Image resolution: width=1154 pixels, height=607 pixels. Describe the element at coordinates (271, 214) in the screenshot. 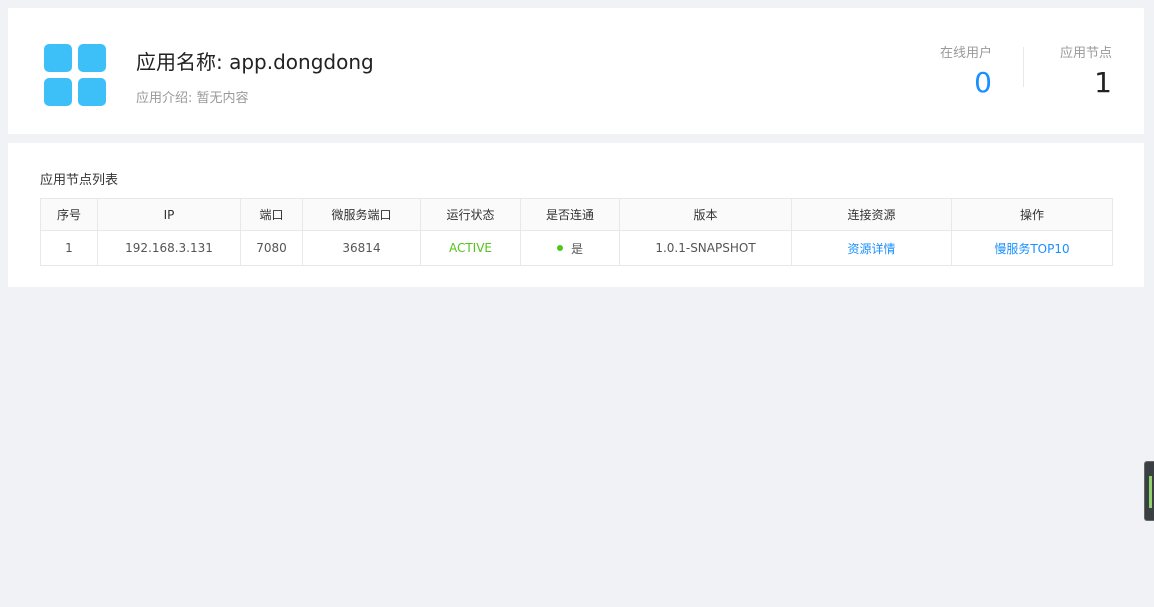

I see `header-port: 端口` at that location.